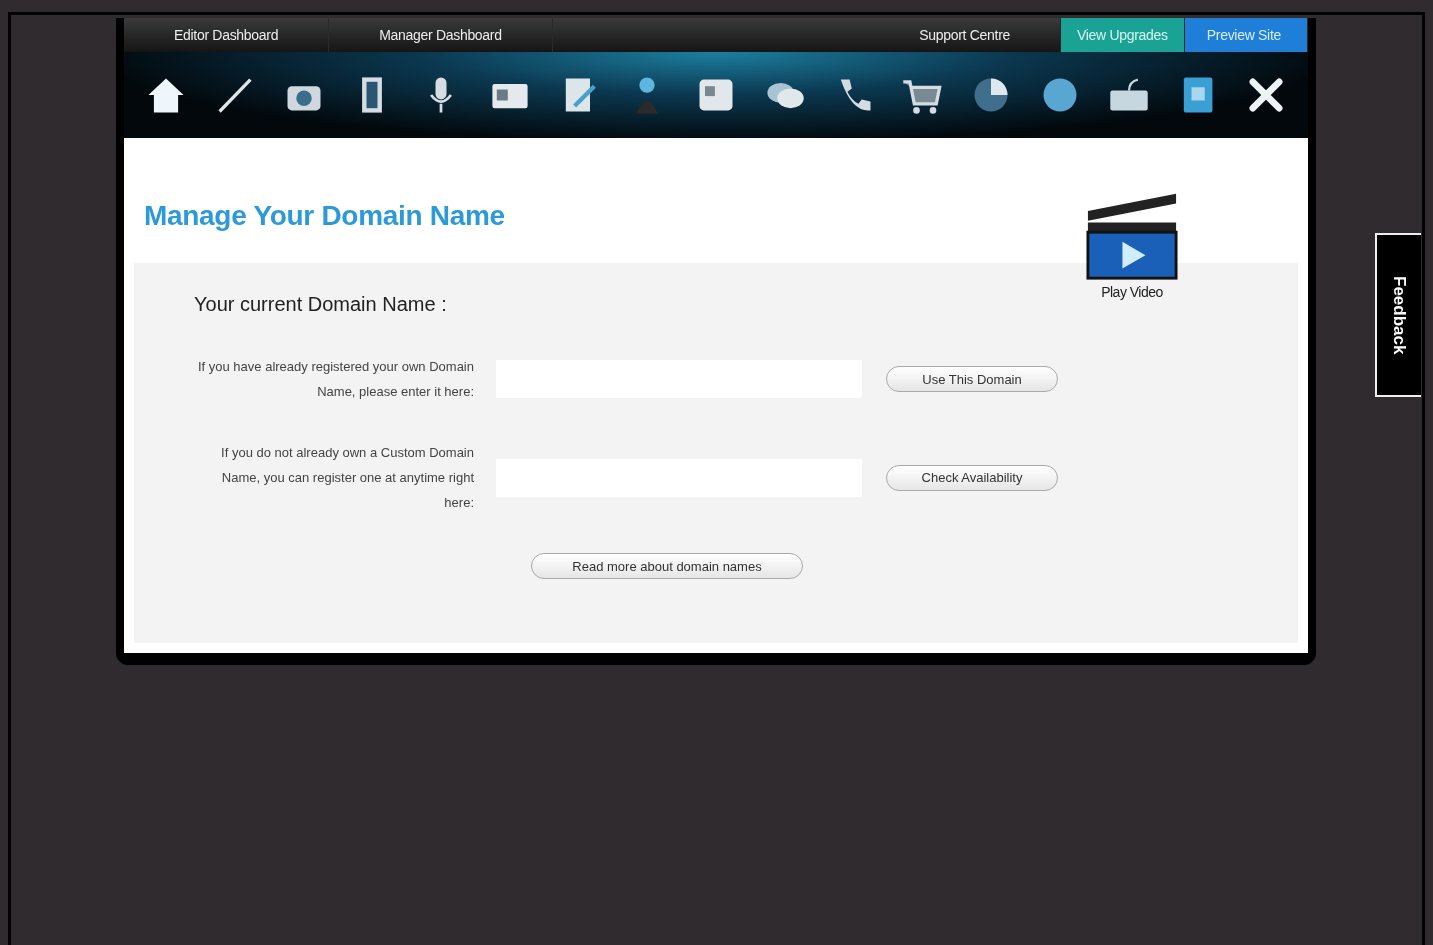 This screenshot has height=945, width=1433. What do you see at coordinates (347, 478) in the screenshot?
I see `field-description: If you do not already own a Custom Domain Name, you can register one at anytime right here:` at bounding box center [347, 478].